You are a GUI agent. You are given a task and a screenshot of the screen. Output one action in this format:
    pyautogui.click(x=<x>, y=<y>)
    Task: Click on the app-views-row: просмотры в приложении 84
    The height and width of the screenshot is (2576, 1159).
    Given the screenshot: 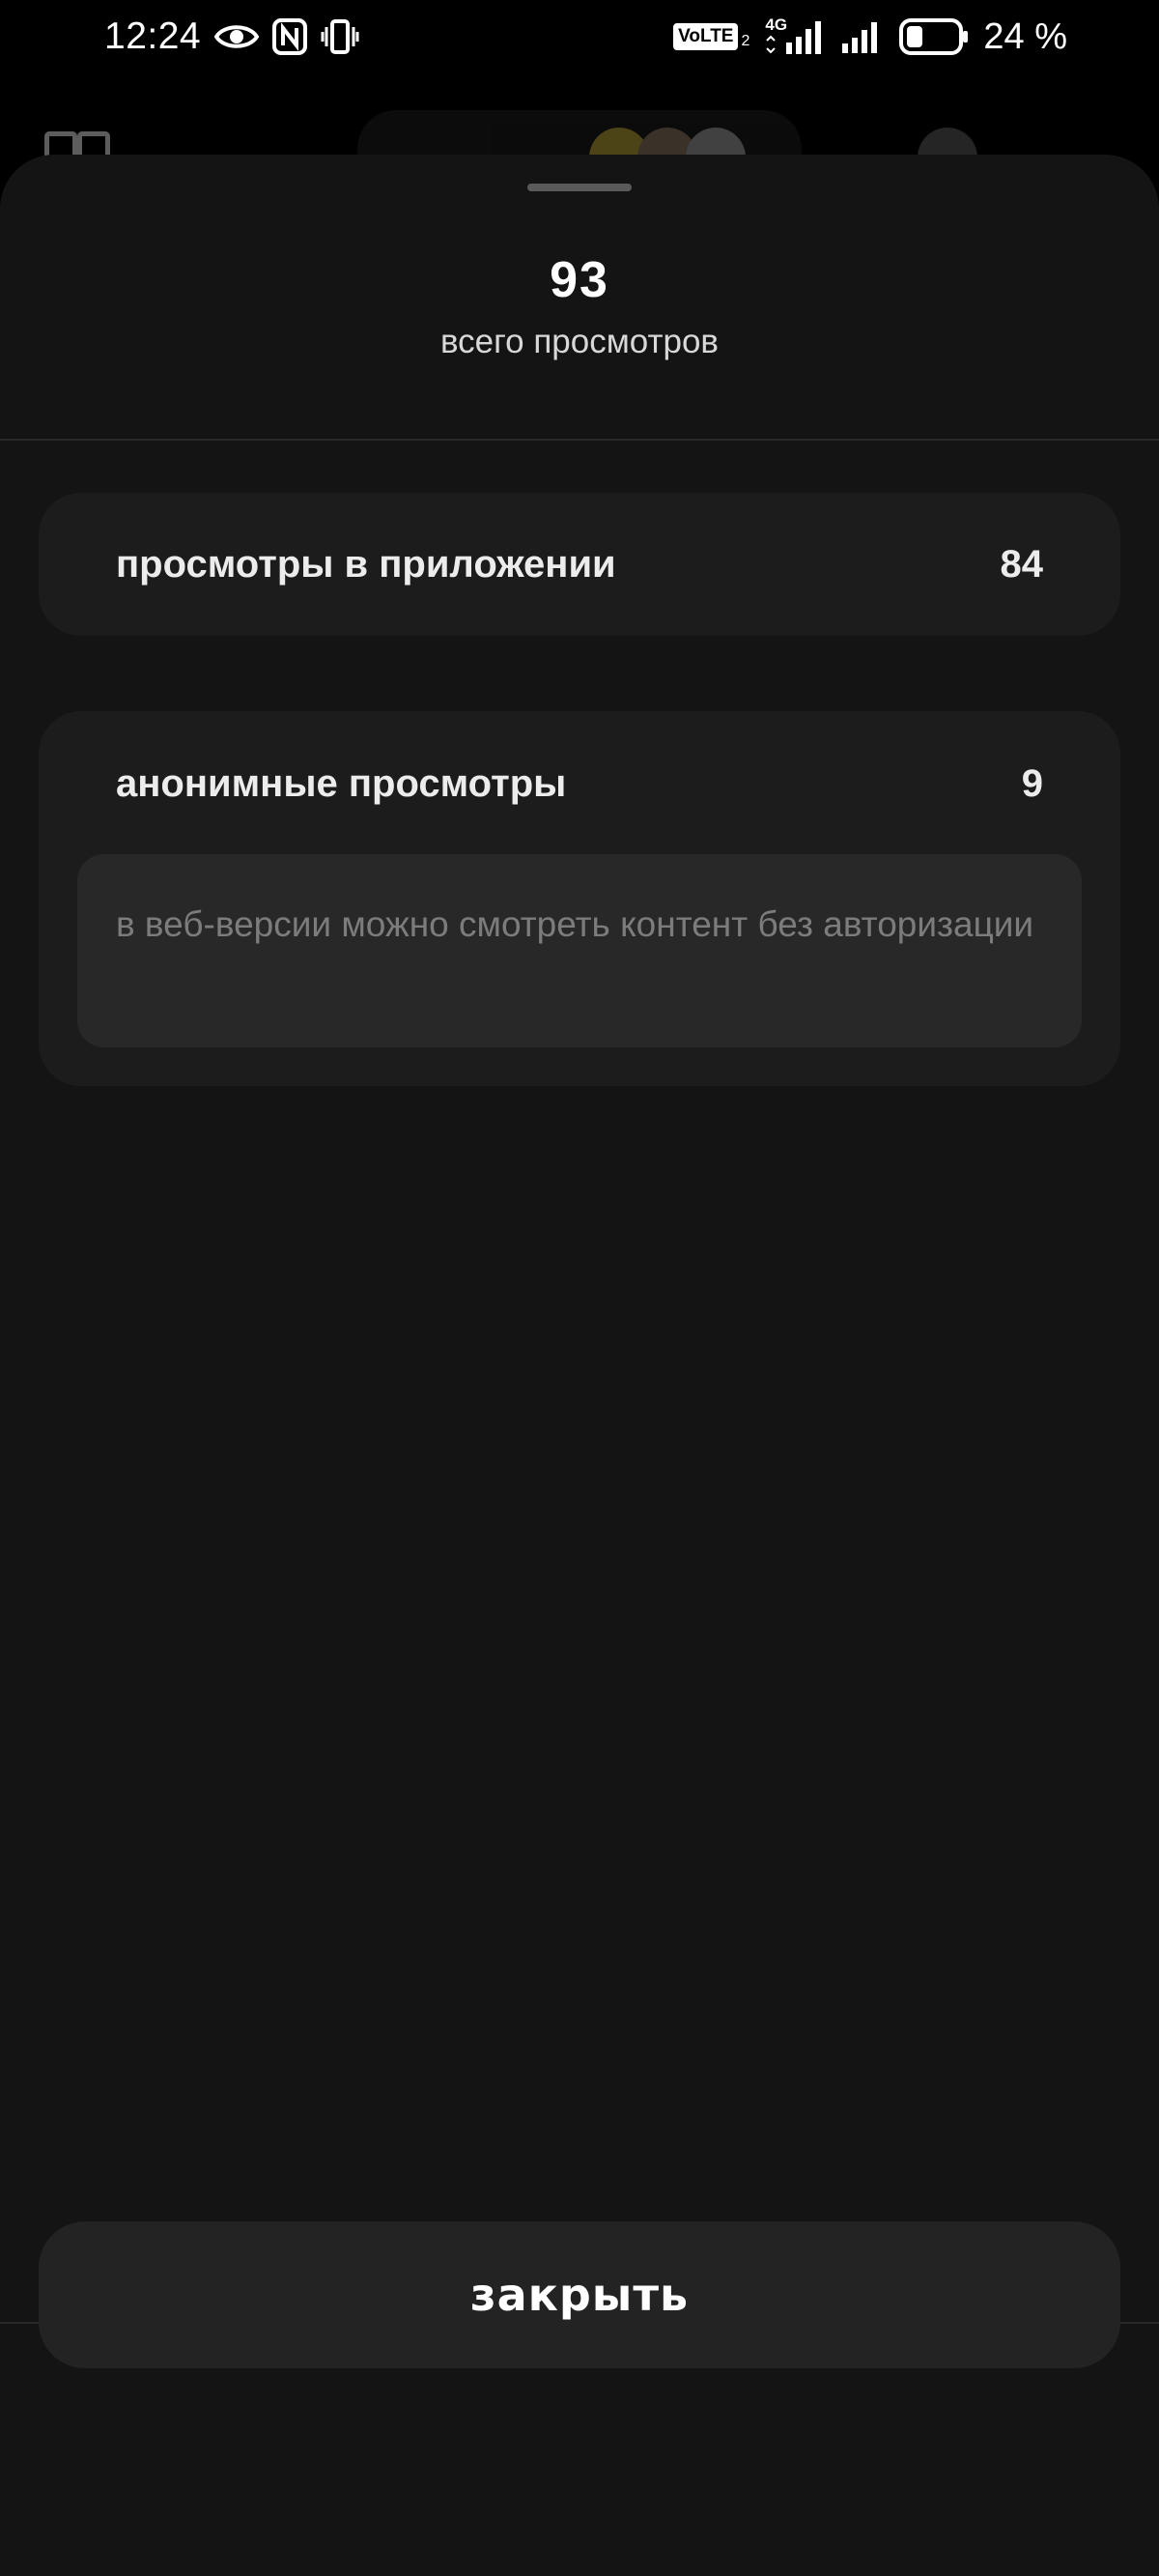 What is the action you would take?
    pyautogui.click(x=579, y=564)
    